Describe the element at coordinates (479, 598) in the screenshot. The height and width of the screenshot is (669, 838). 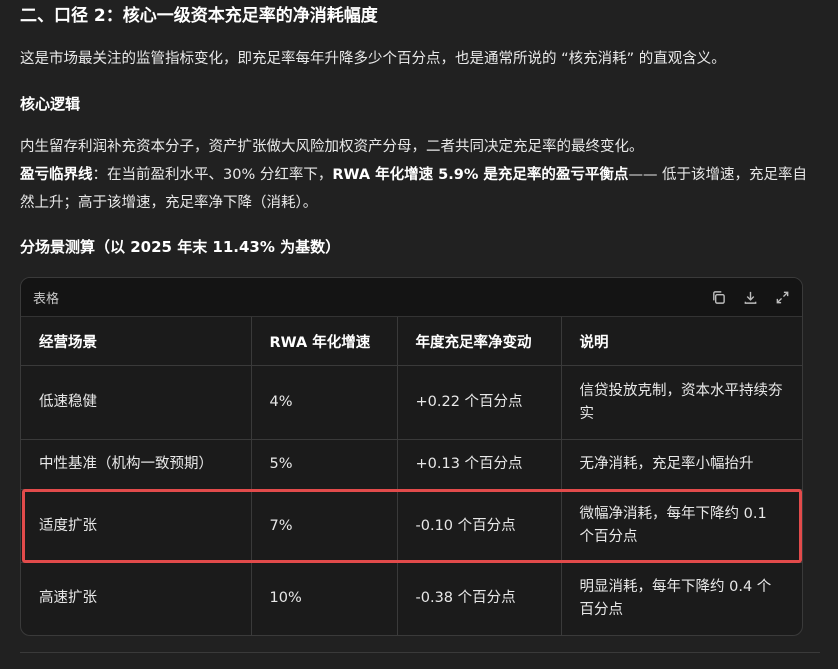
I see `cell-ratio-change: -0.38 个百分点` at that location.